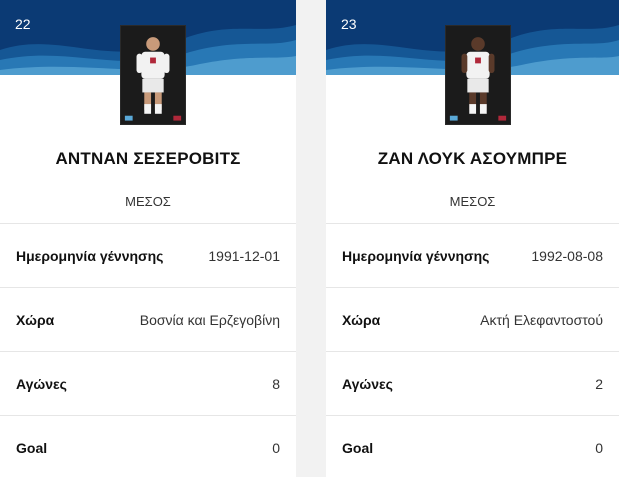  I want to click on stat-value: 2, so click(599, 383).